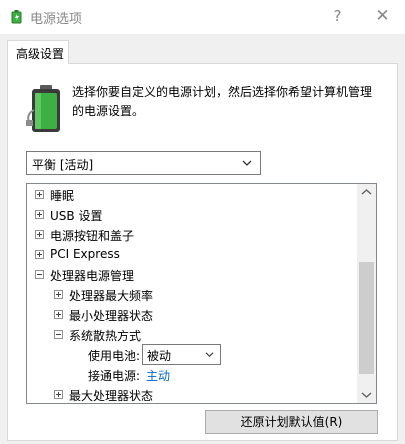 This screenshot has width=405, height=444. What do you see at coordinates (366, 394) in the screenshot?
I see `scroll-down-arrow-icon` at bounding box center [366, 394].